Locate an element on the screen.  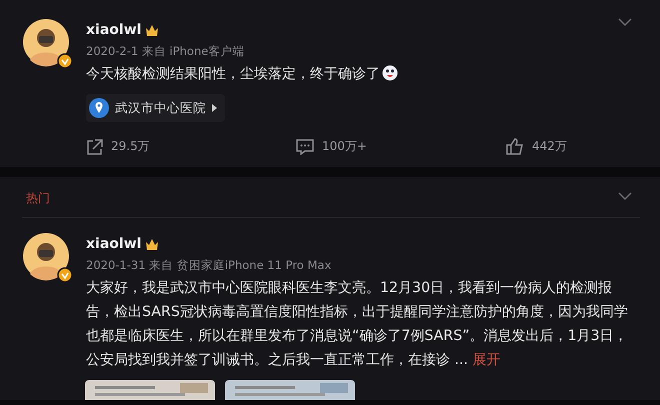
share-icon is located at coordinates (94, 146).